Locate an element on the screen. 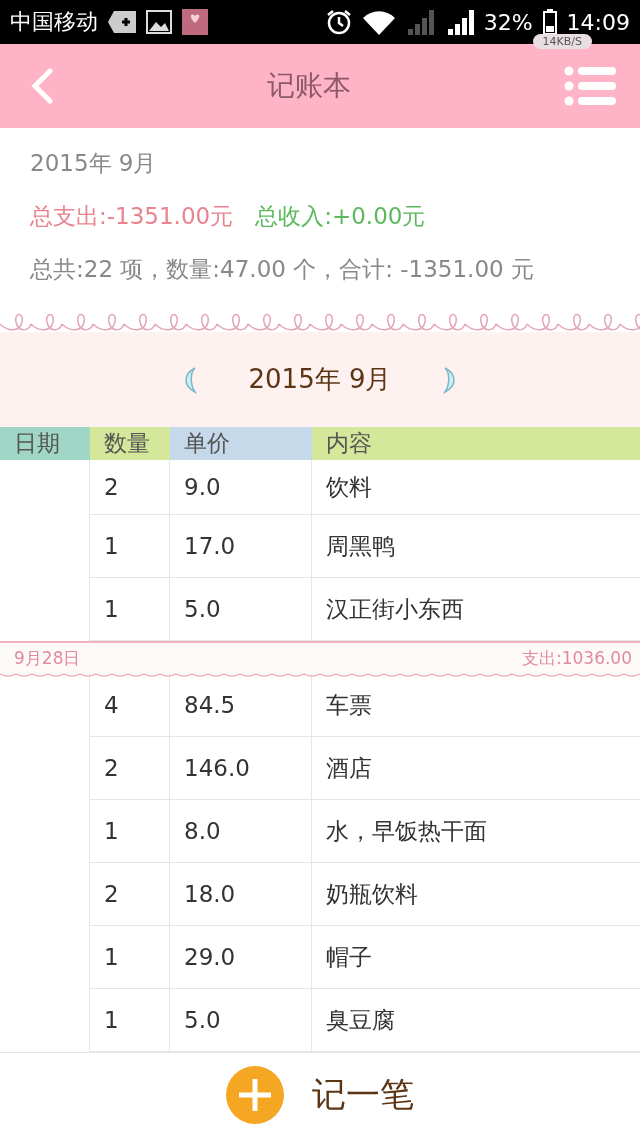  summary-totals: 总共:22 项，数量:47.00 个，合计: -1351.00 元 is located at coordinates (282, 269).